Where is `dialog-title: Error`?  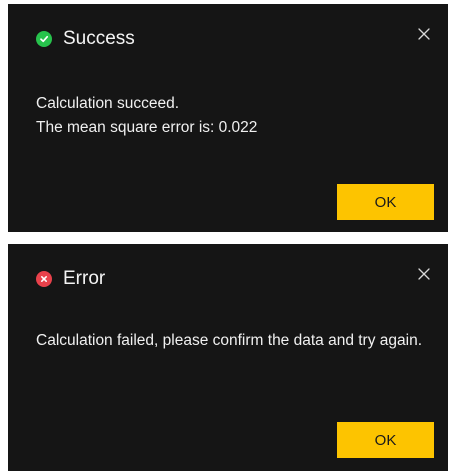 dialog-title: Error is located at coordinates (84, 278).